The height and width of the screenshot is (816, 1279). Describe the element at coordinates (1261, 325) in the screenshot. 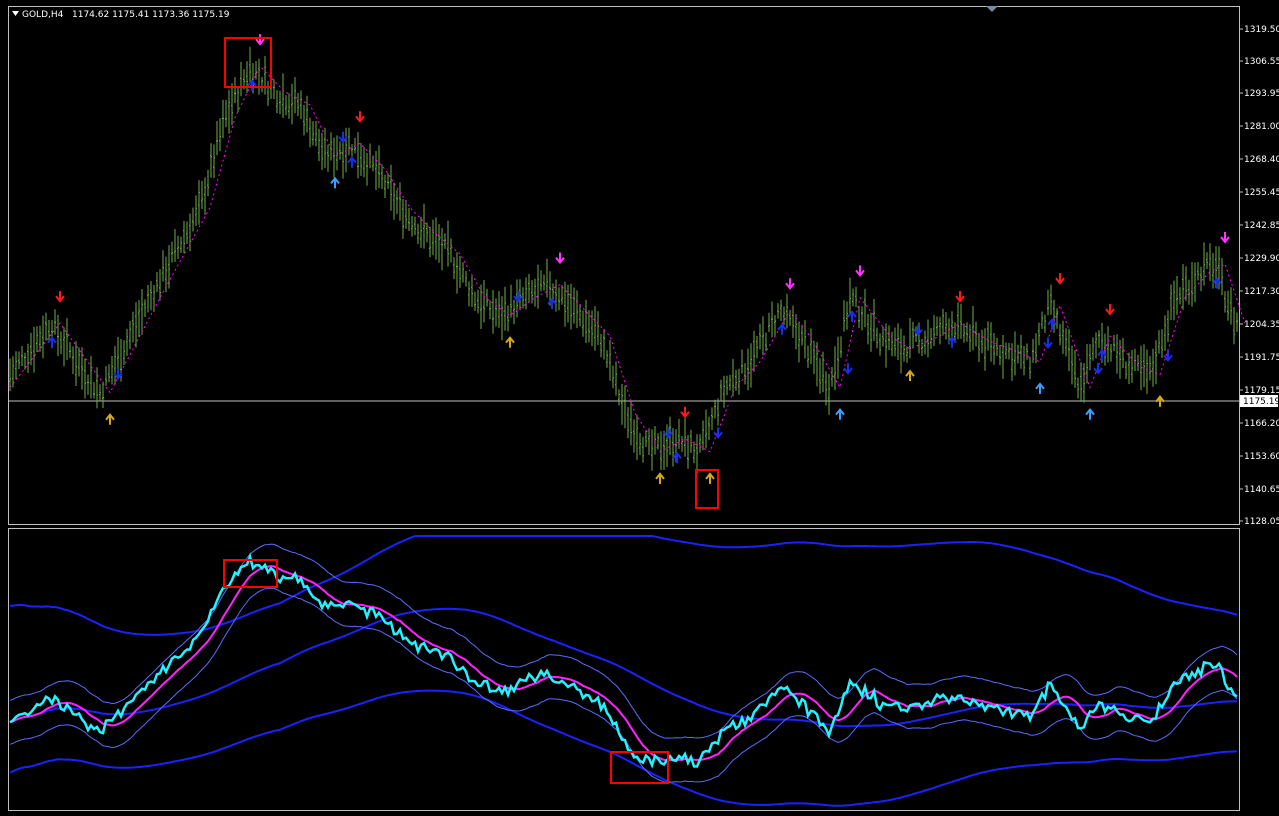

I see `tick-label-9: 1204.35` at that location.